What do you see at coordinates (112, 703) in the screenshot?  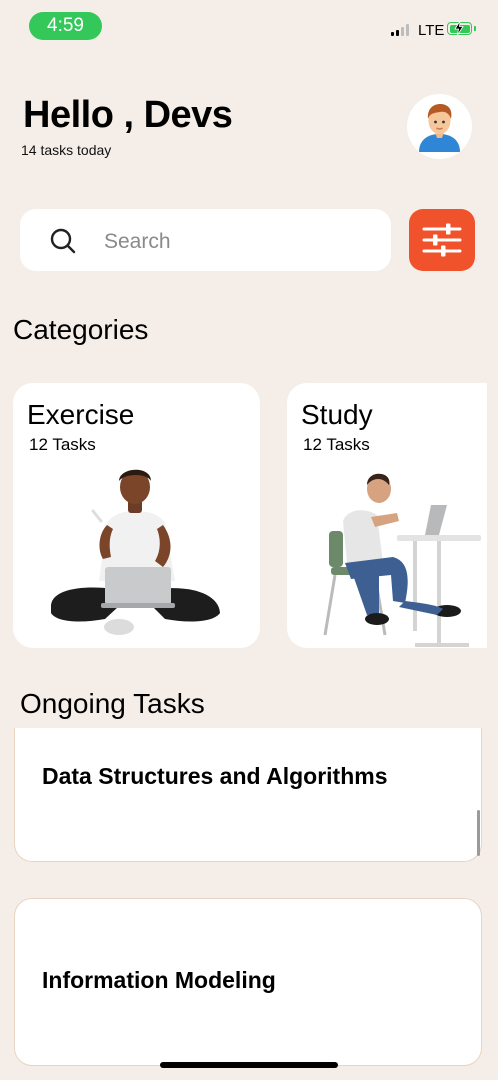 I see `ongoing-tasks-heading: Ongoing Tasks` at bounding box center [112, 703].